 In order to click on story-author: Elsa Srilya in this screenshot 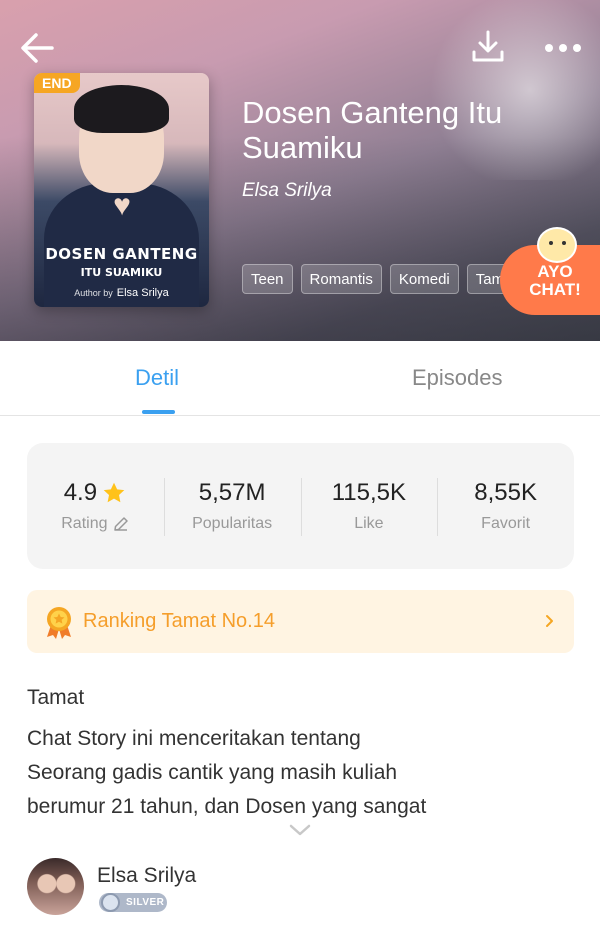, I will do `click(287, 191)`.